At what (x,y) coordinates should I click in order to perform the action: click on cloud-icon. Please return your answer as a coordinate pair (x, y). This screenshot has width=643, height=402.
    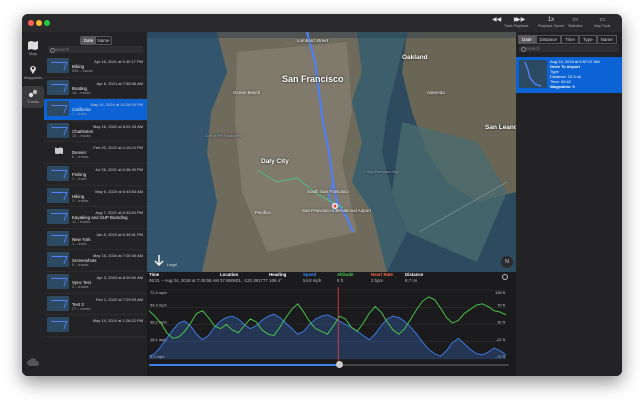
    Looking at the image, I should click on (33, 362).